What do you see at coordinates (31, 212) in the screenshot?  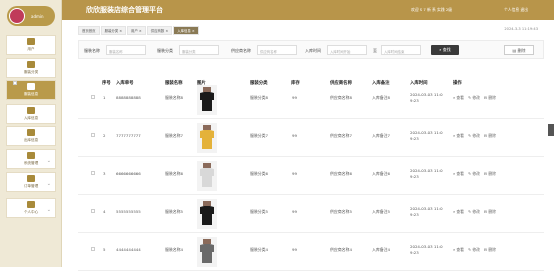 I see `sidebar-item-label: 个人中心` at bounding box center [31, 212].